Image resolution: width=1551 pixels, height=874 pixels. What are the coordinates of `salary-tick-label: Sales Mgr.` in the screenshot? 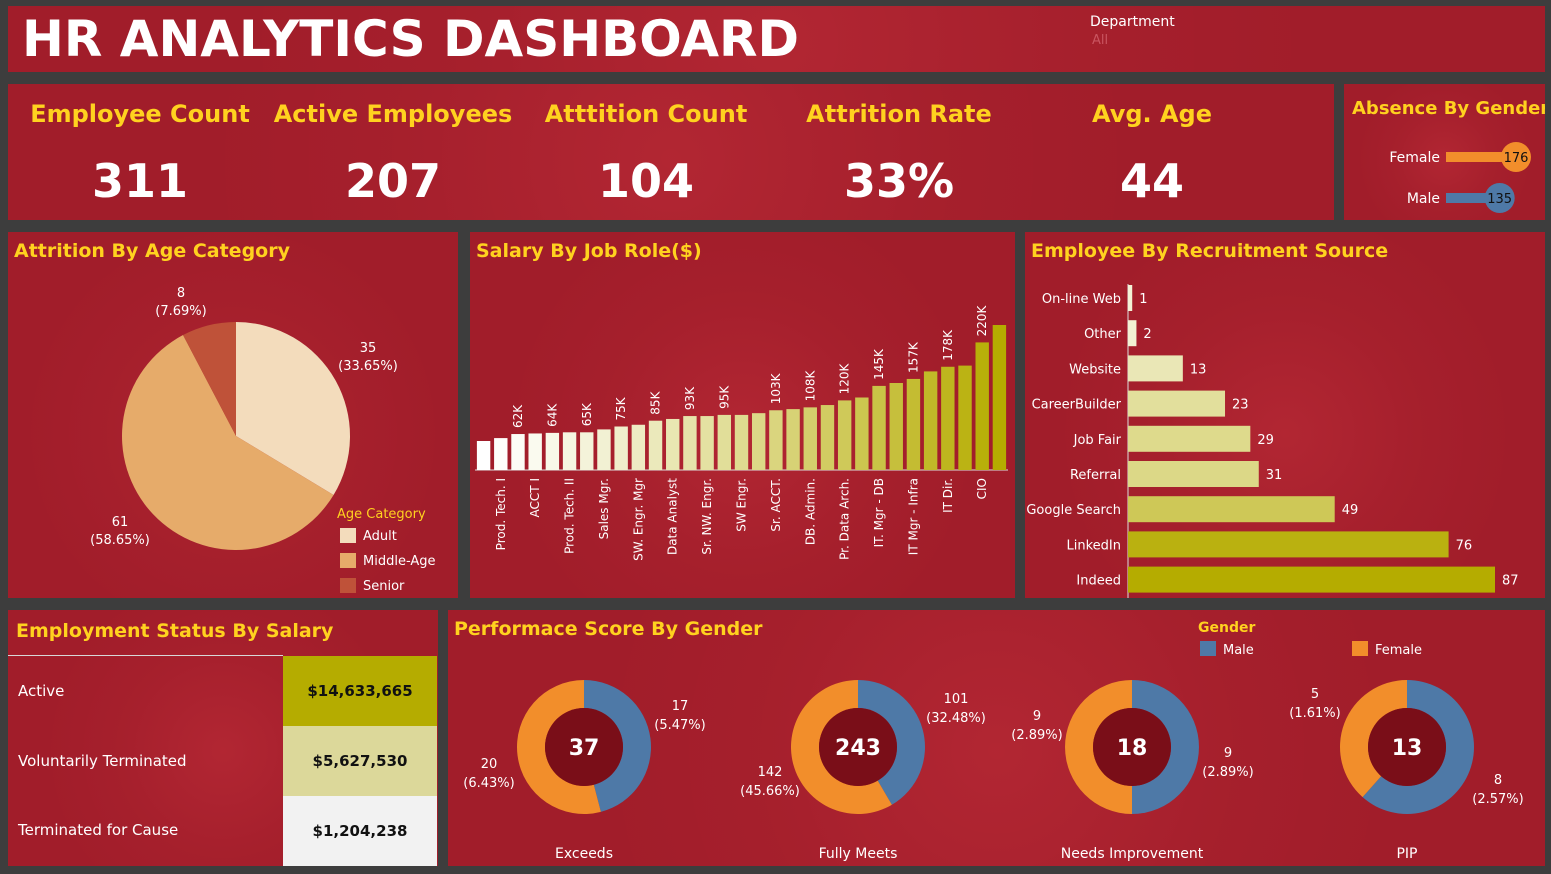 It's located at (604, 508).